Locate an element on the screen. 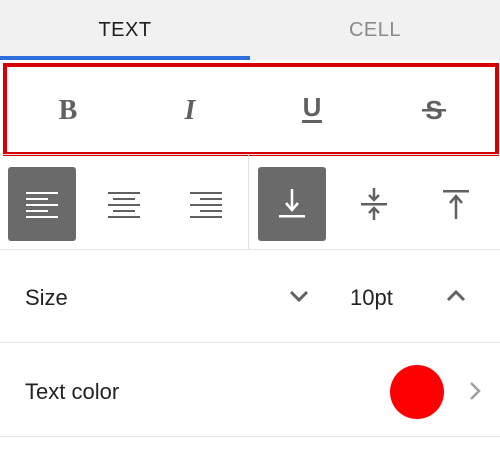 The height and width of the screenshot is (455, 500). align-bottom-button is located at coordinates (292, 204).